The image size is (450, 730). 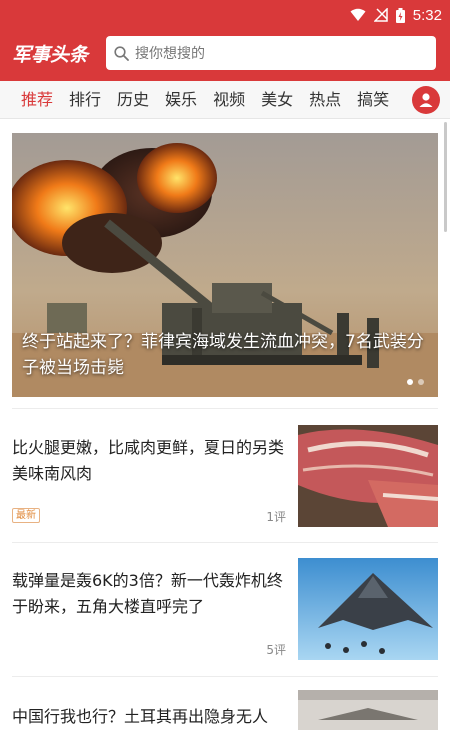 What do you see at coordinates (400, 15) in the screenshot?
I see `battery-charging-icon` at bounding box center [400, 15].